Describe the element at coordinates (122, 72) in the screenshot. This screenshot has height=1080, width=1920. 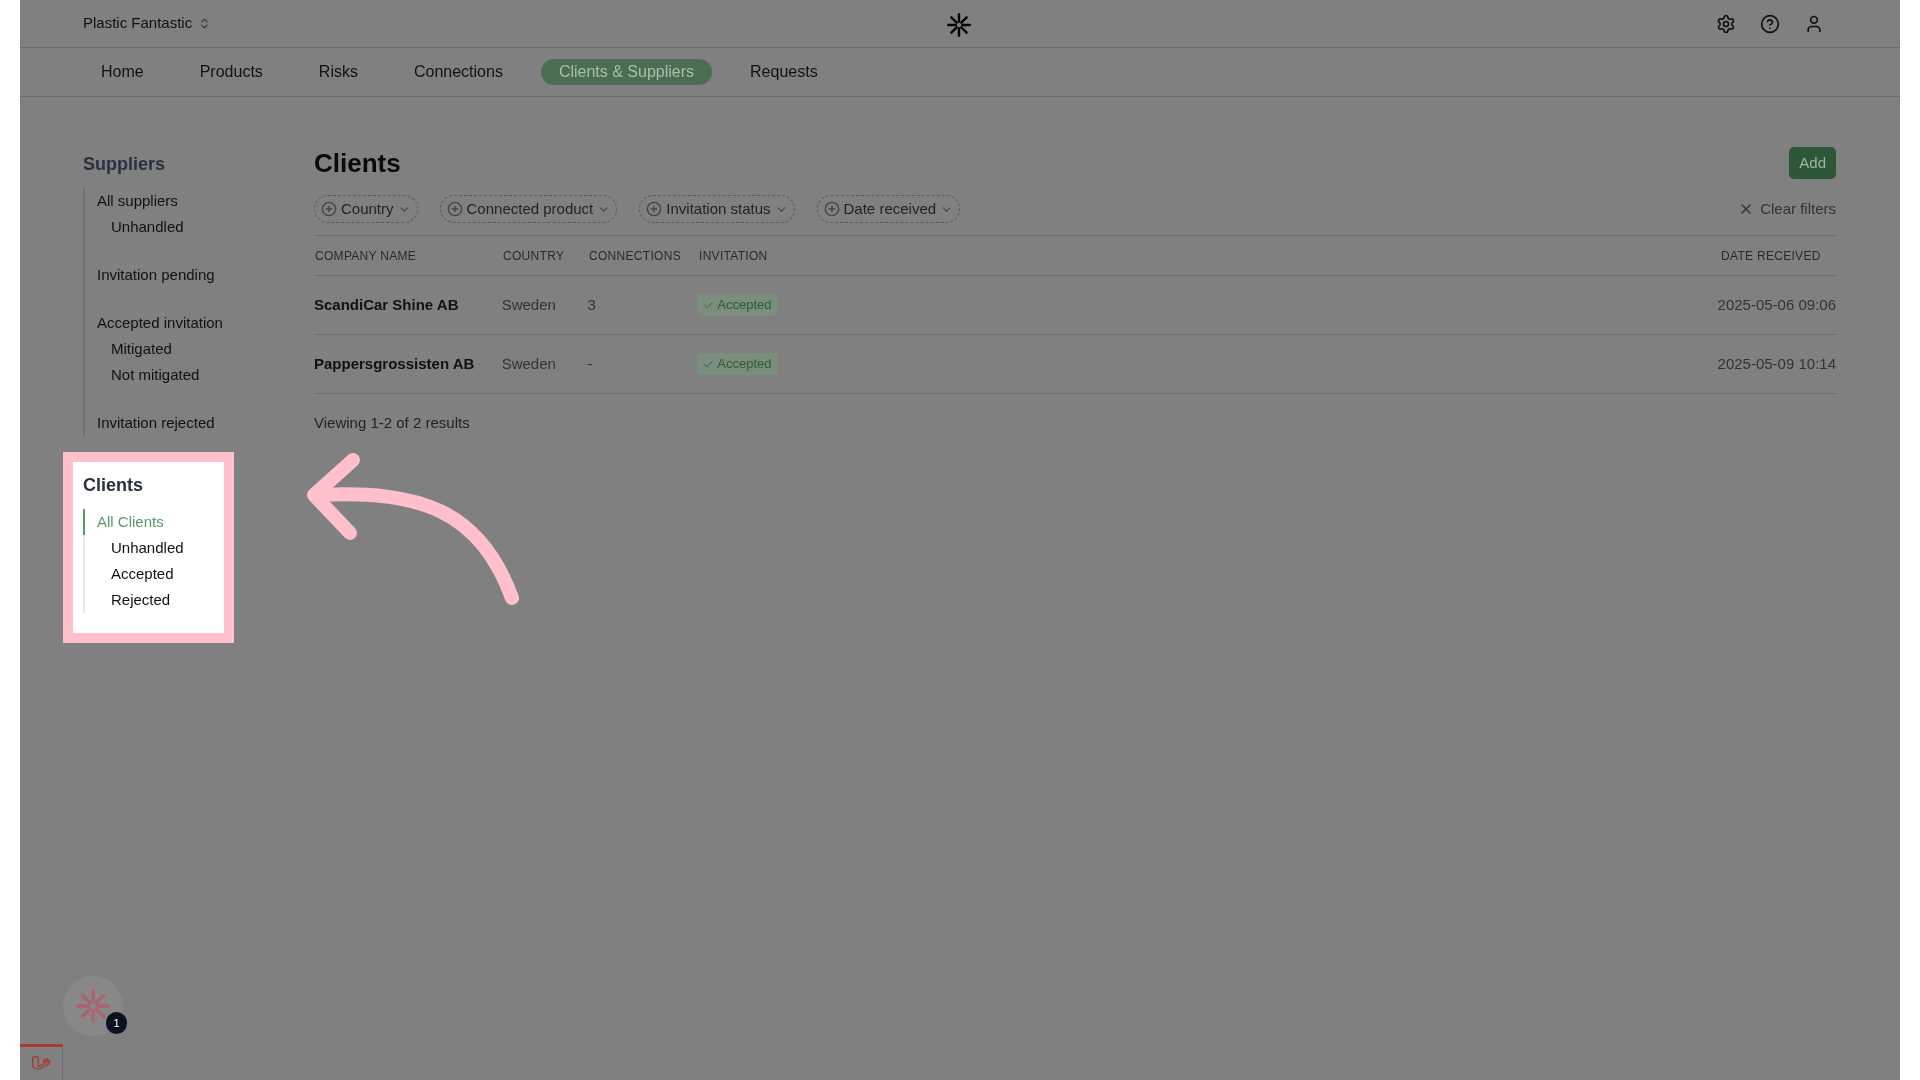
I see `nav-tab: Home` at that location.